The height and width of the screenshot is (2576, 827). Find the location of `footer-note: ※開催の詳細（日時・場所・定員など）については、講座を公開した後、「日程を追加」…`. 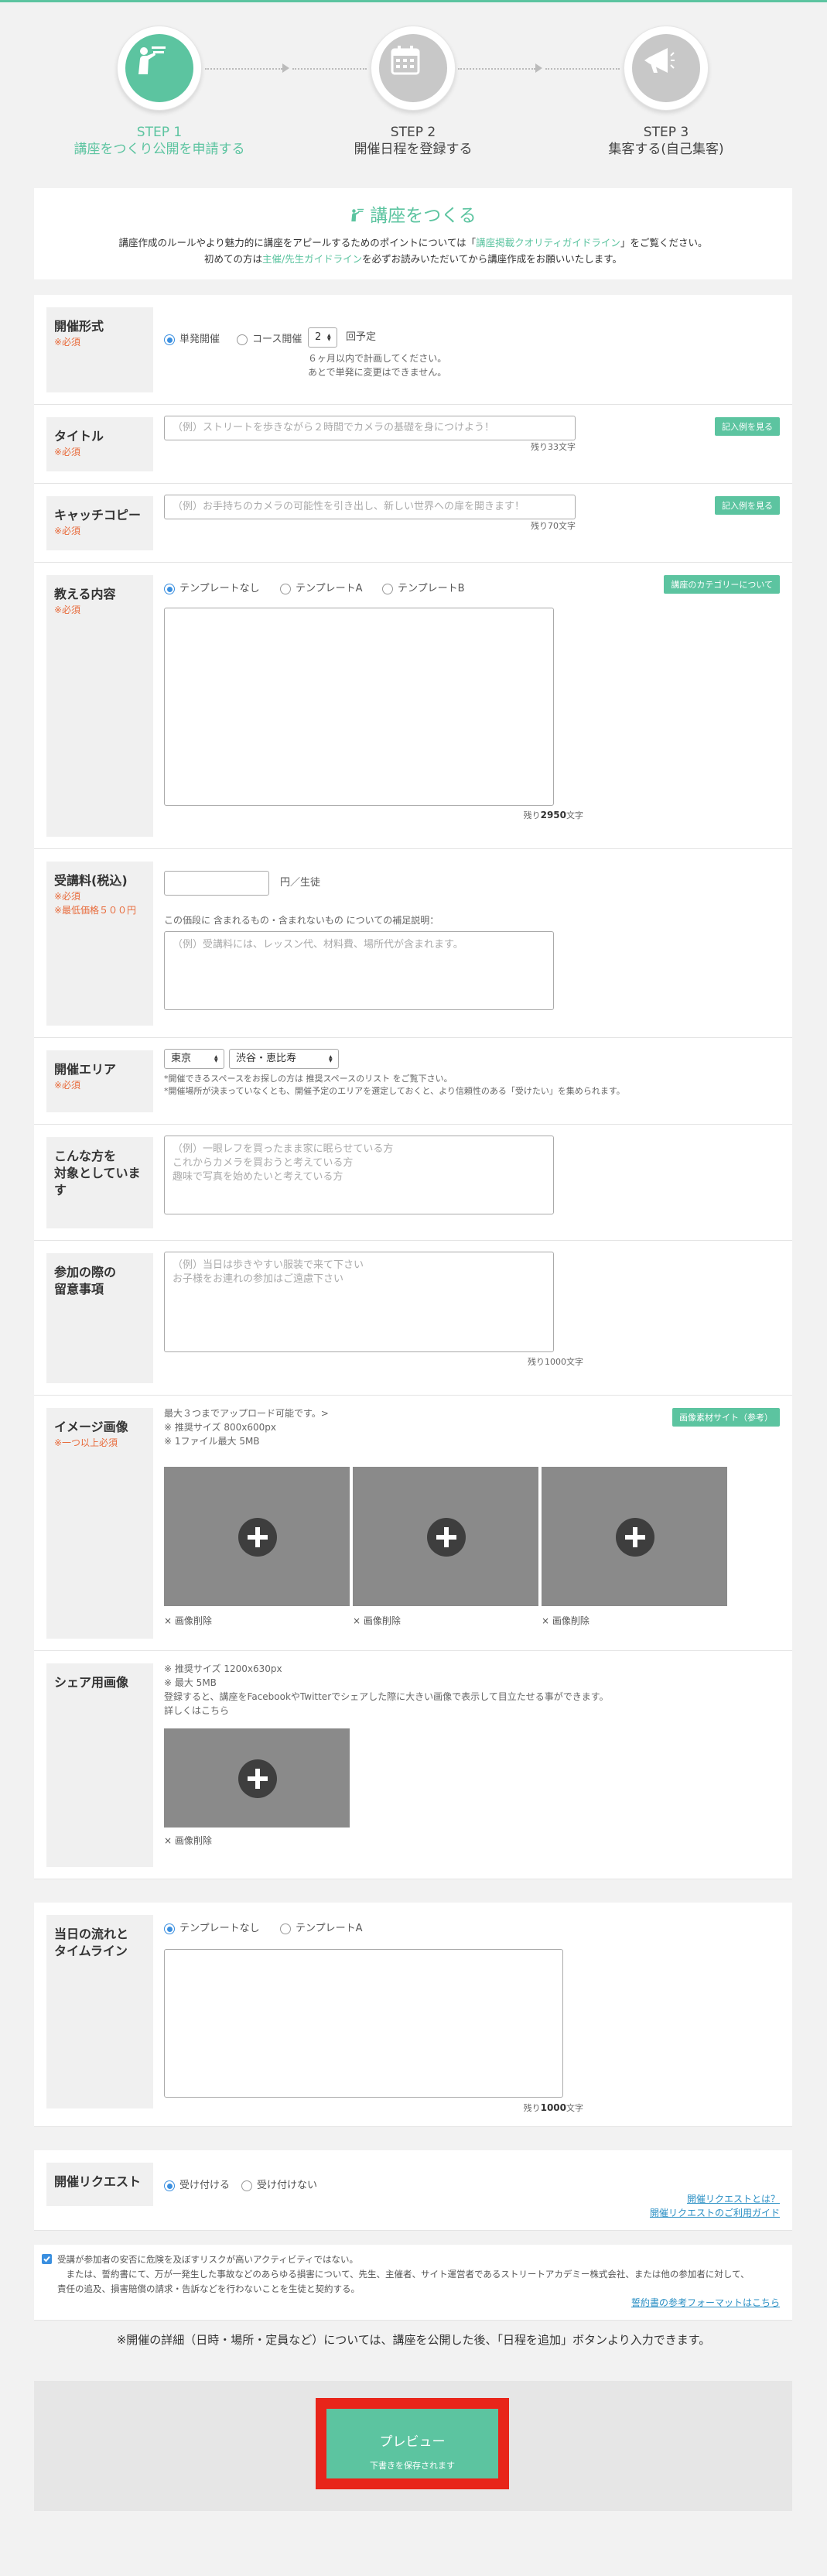

footer-note: ※開催の詳細（日時・場所・定員など）については、講座を公開した後、「日程を追加」… is located at coordinates (413, 2340).